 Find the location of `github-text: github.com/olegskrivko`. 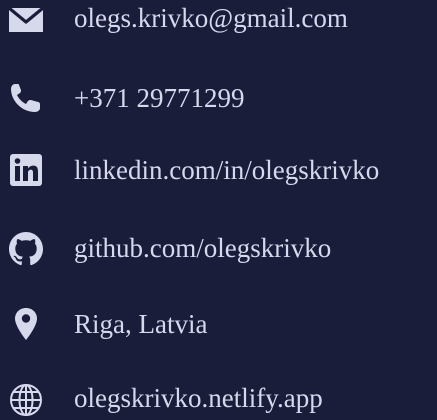

github-text: github.com/olegskrivko is located at coordinates (203, 248).